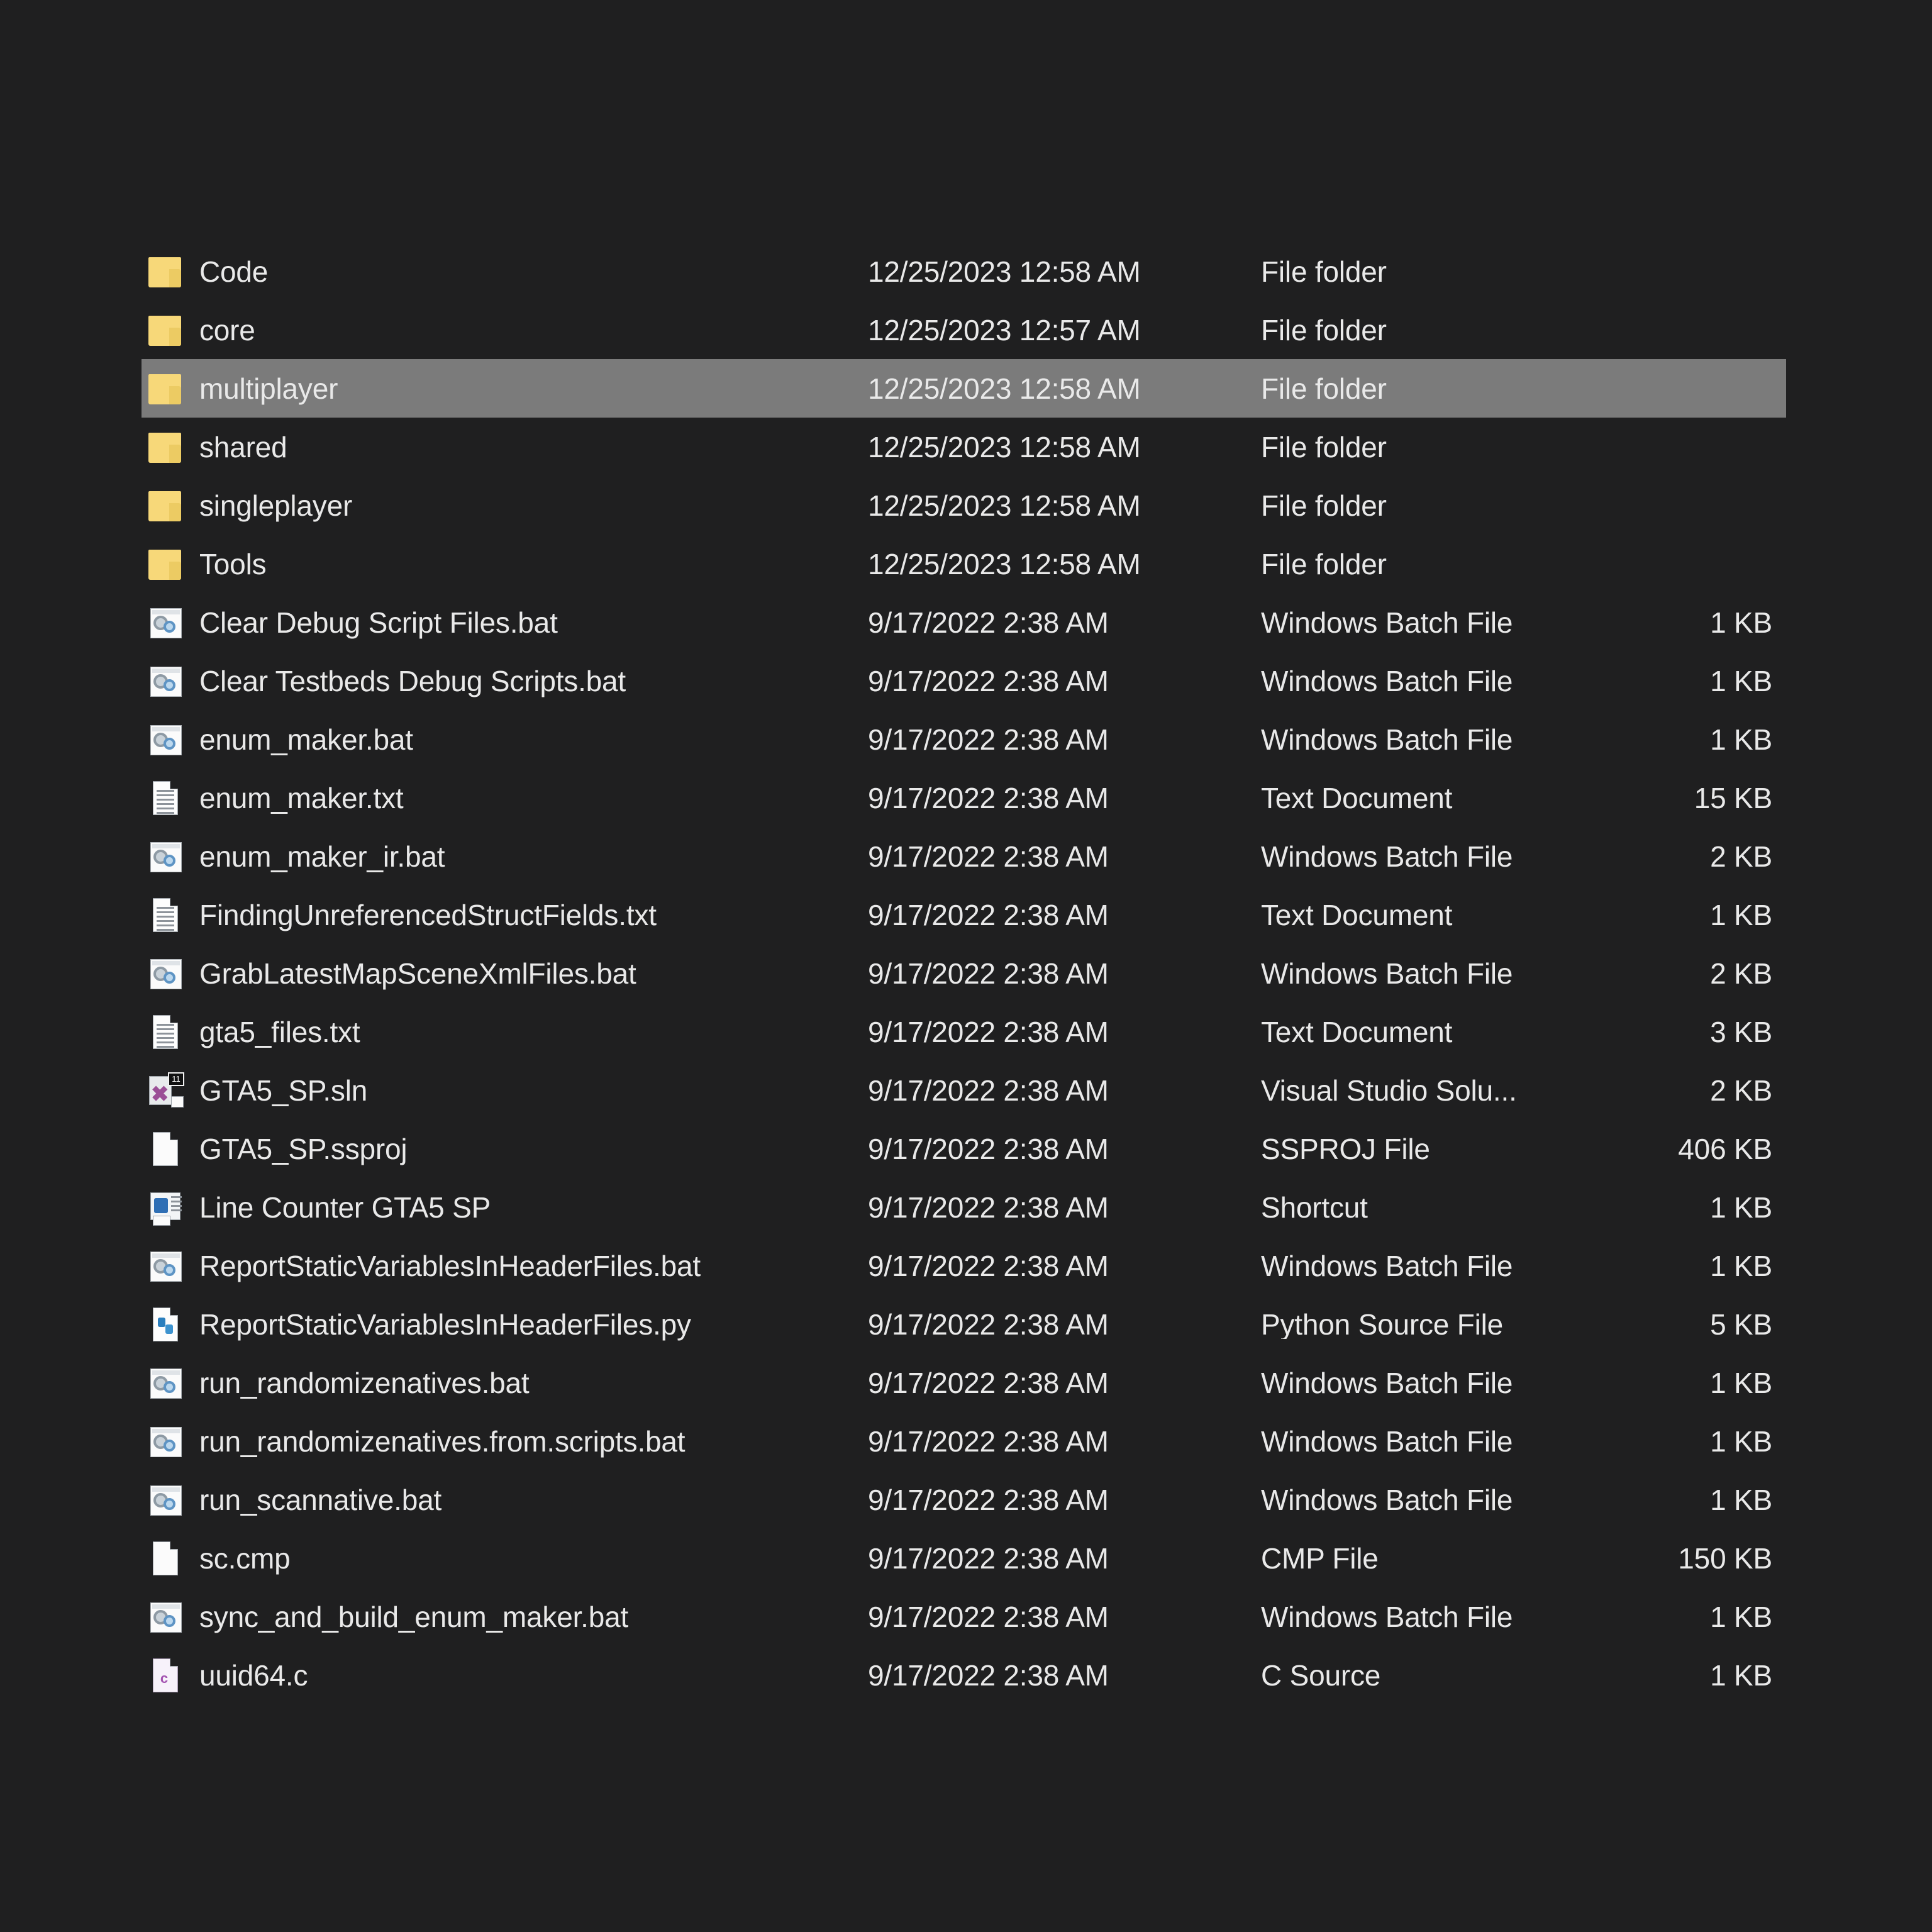  Describe the element at coordinates (964, 1675) in the screenshot. I see `file-row: c uuid64.c 9/17/2022 2:38 AM C Source 1 KB` at that location.